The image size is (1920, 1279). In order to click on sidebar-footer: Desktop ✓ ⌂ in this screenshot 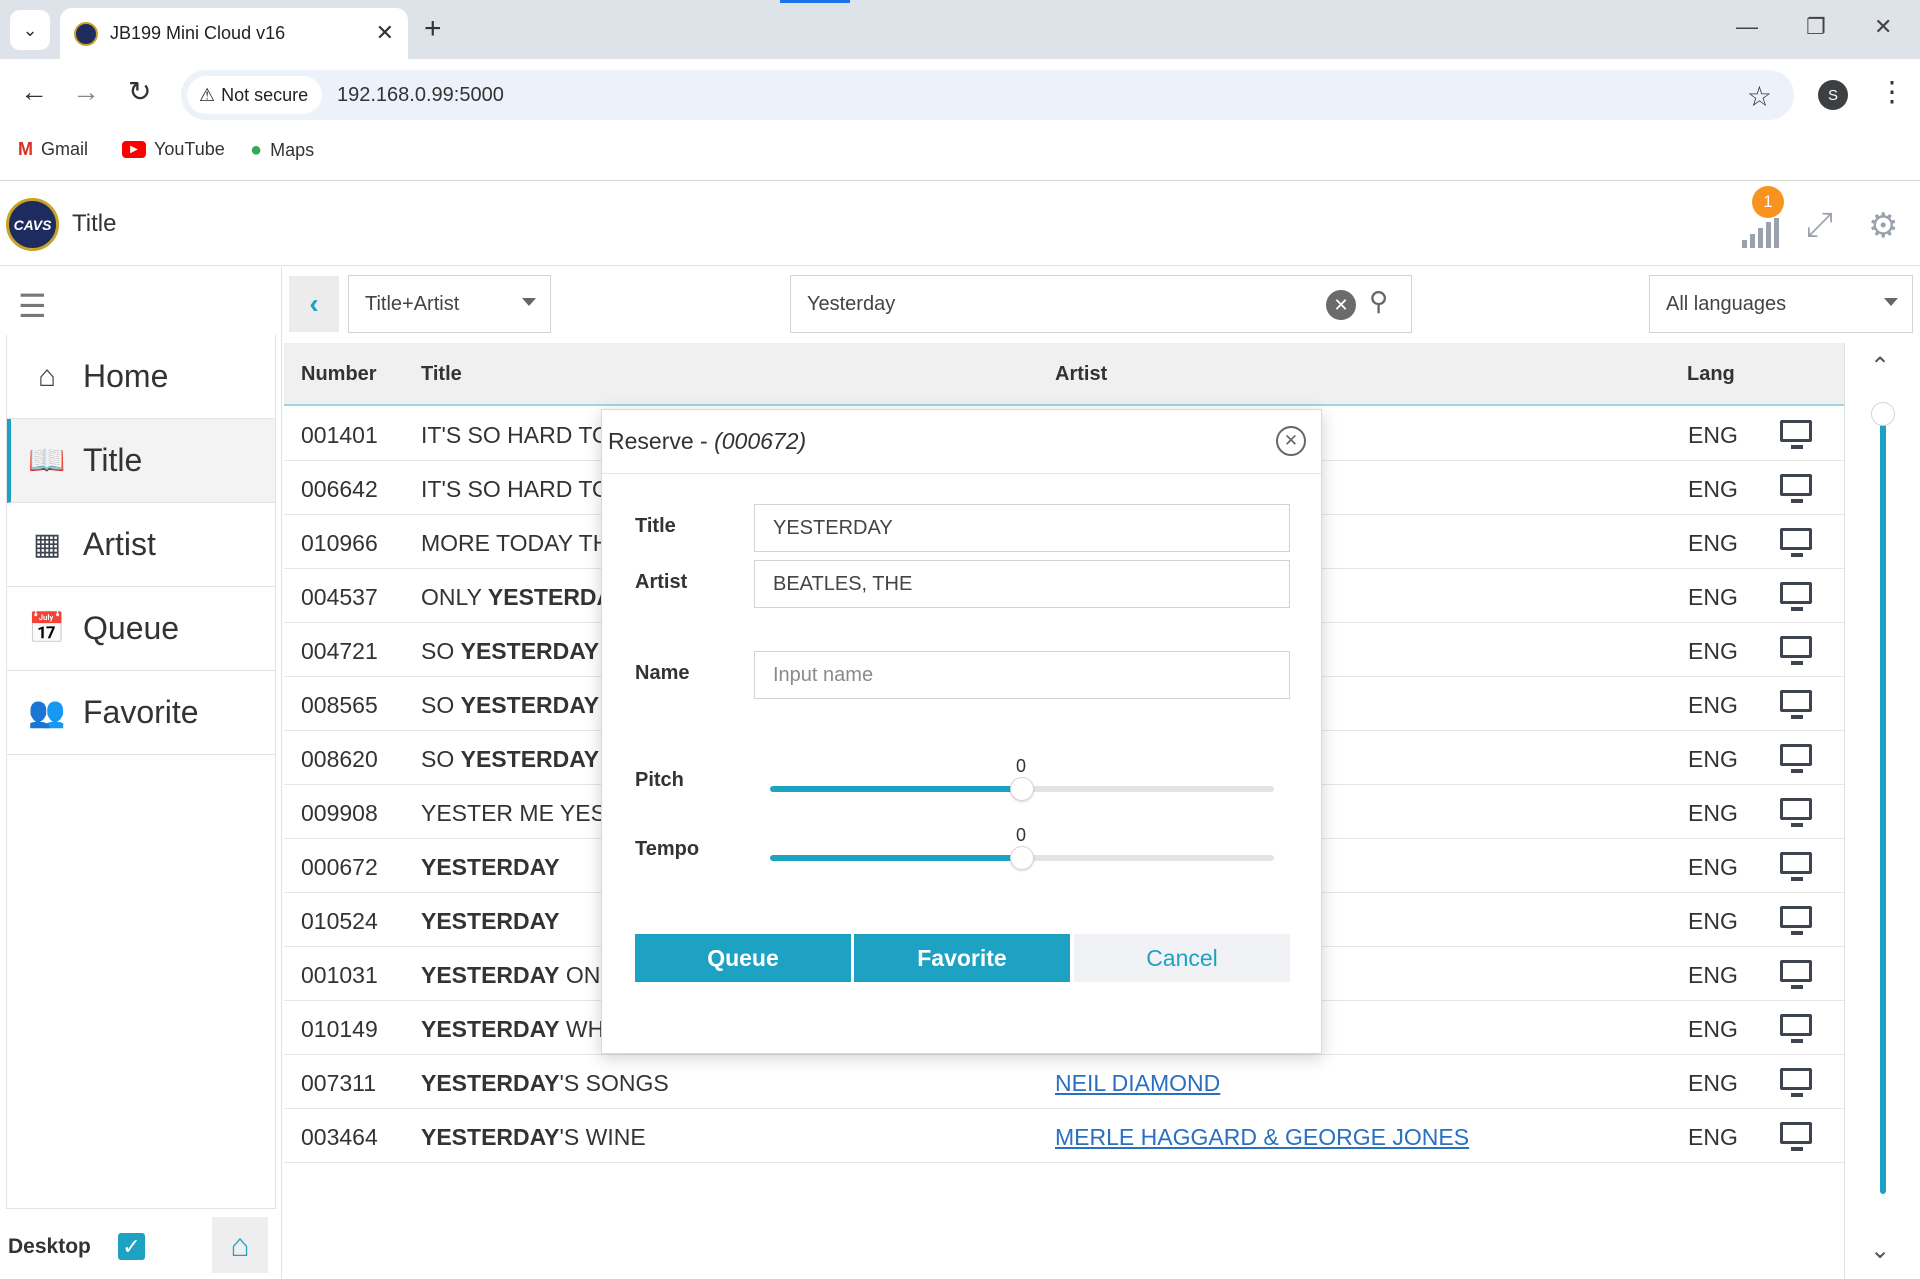, I will do `click(141, 1245)`.